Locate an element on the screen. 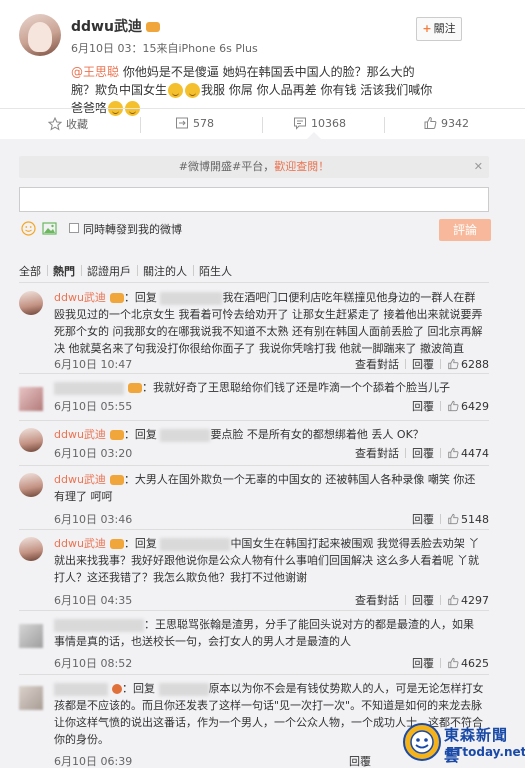 This screenshot has width=525, height=769. follow-button: + 關注 is located at coordinates (439, 29).